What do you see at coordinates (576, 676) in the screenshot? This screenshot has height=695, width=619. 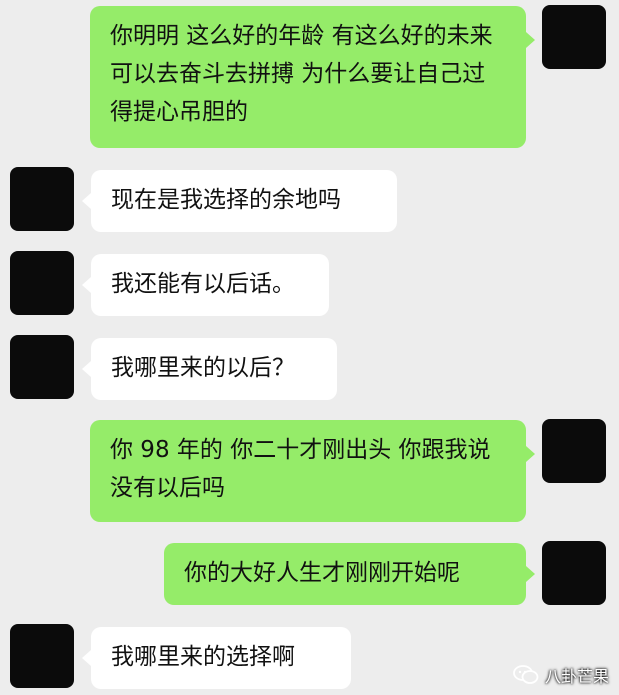 I see `watermark-text: 八卦芒果` at bounding box center [576, 676].